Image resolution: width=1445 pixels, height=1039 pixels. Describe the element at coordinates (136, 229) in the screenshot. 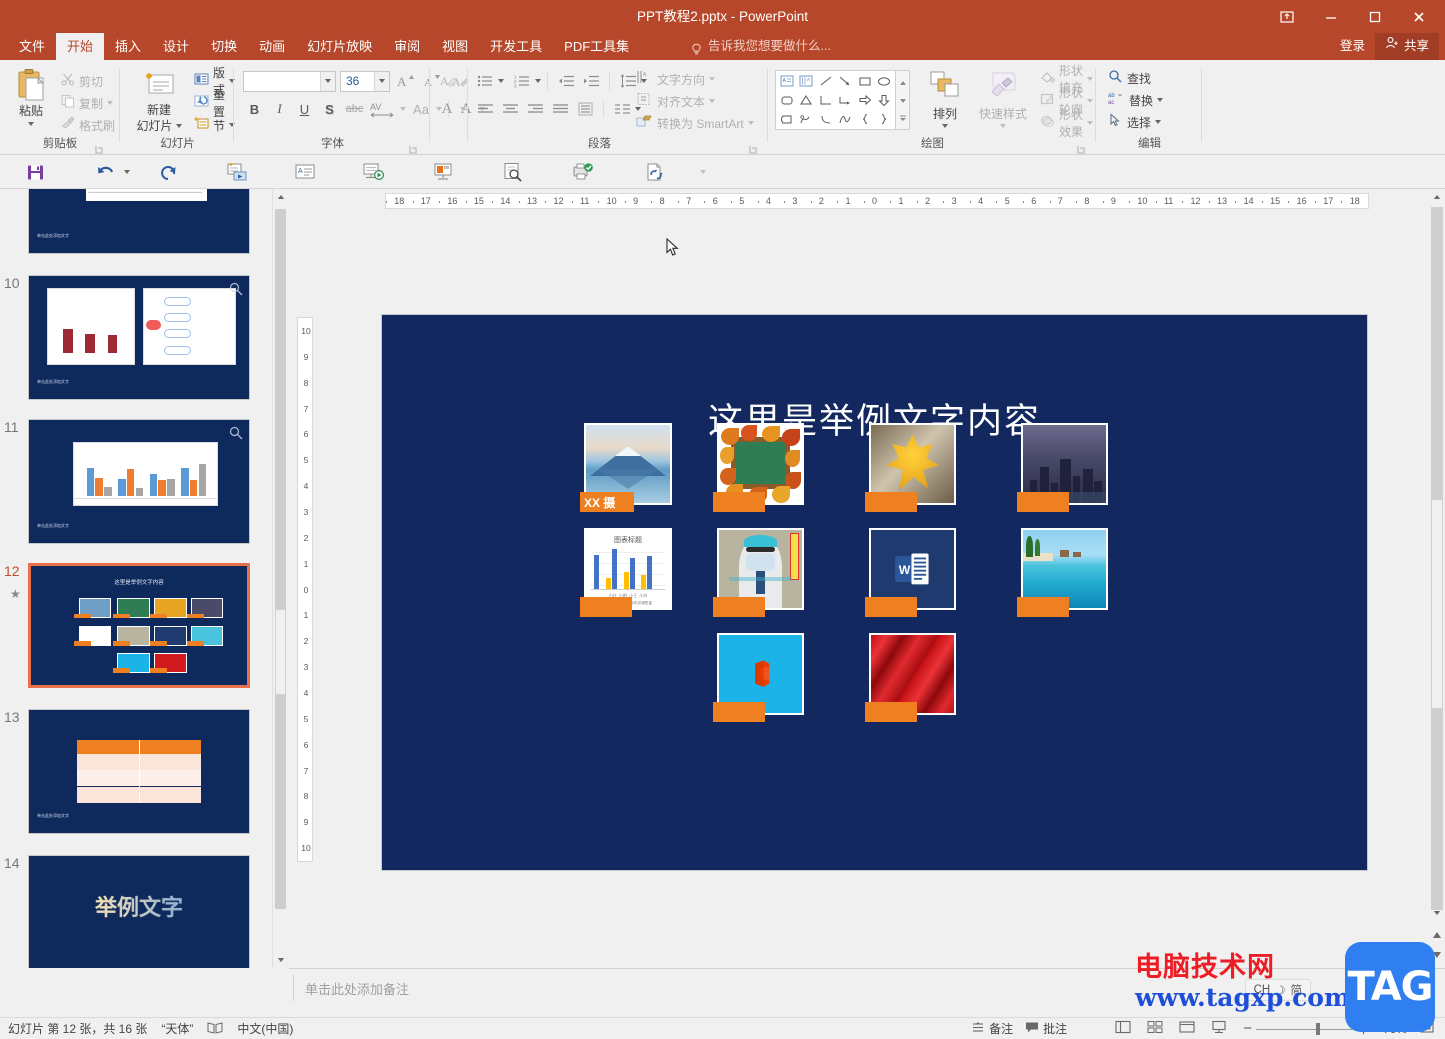

I see `thumbnail-item: 9单击此处添加文字` at that location.